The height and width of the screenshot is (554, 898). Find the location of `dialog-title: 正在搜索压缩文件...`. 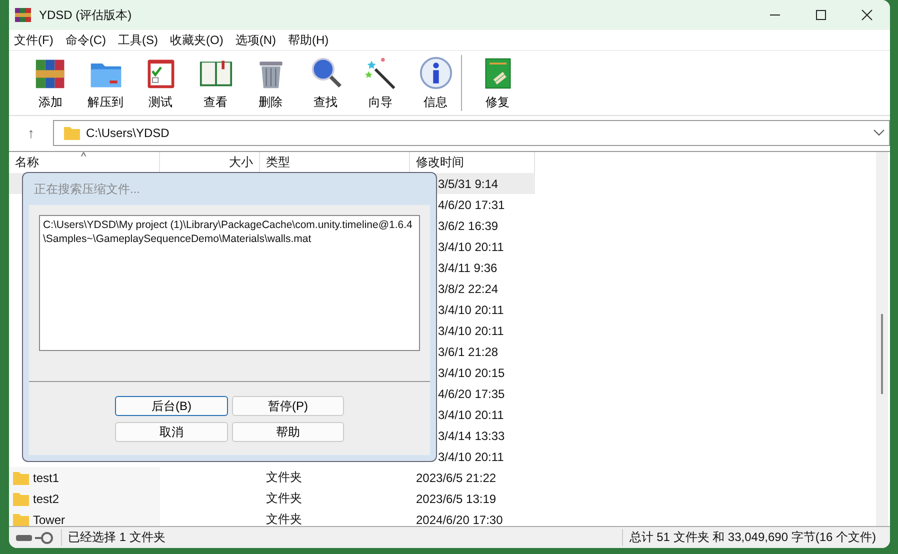

dialog-title: 正在搜索压缩文件... is located at coordinates (87, 189).